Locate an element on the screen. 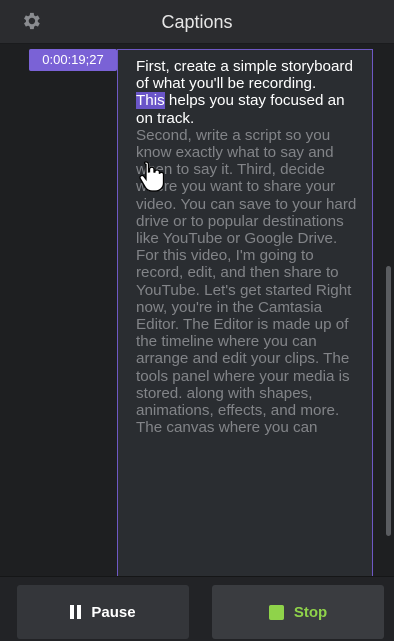  stop-label: Stop is located at coordinates (310, 612).